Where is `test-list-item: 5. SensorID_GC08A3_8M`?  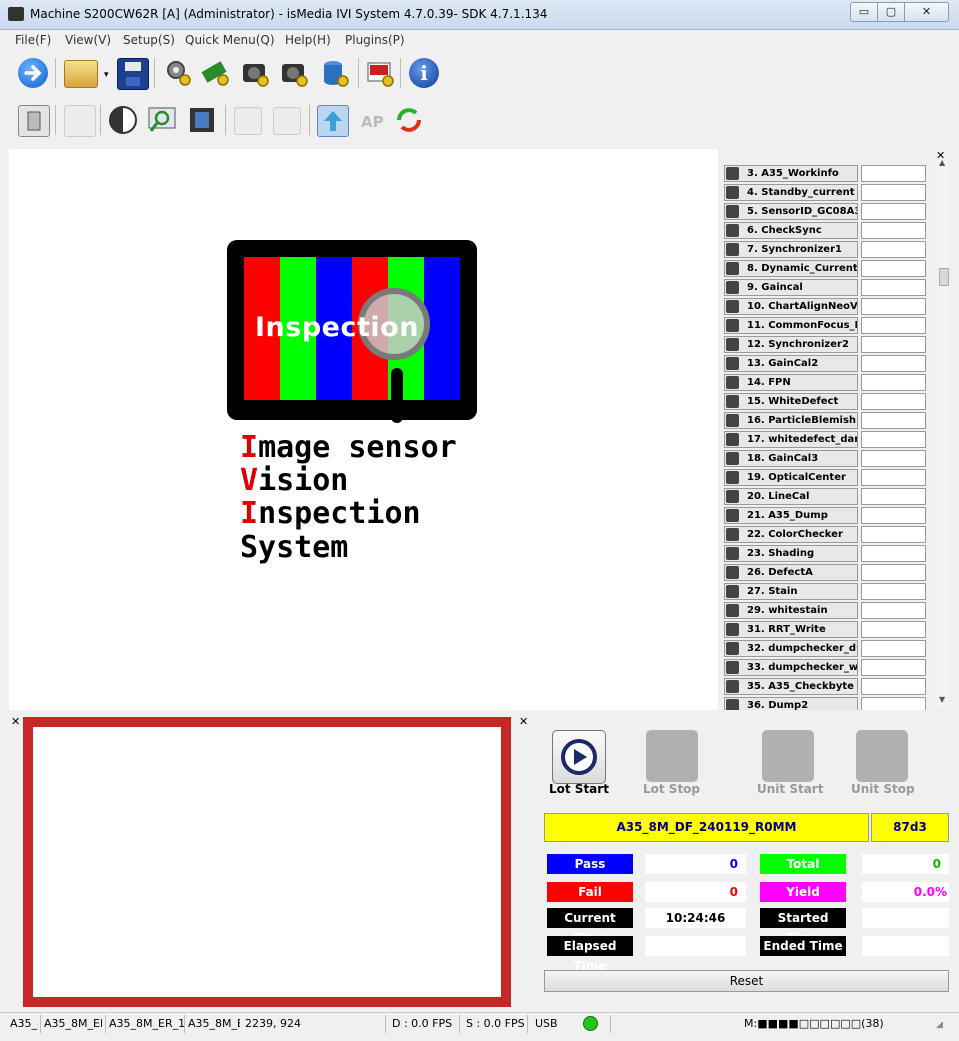
test-list-item: 5. SensorID_GC08A3_8M is located at coordinates (825, 211).